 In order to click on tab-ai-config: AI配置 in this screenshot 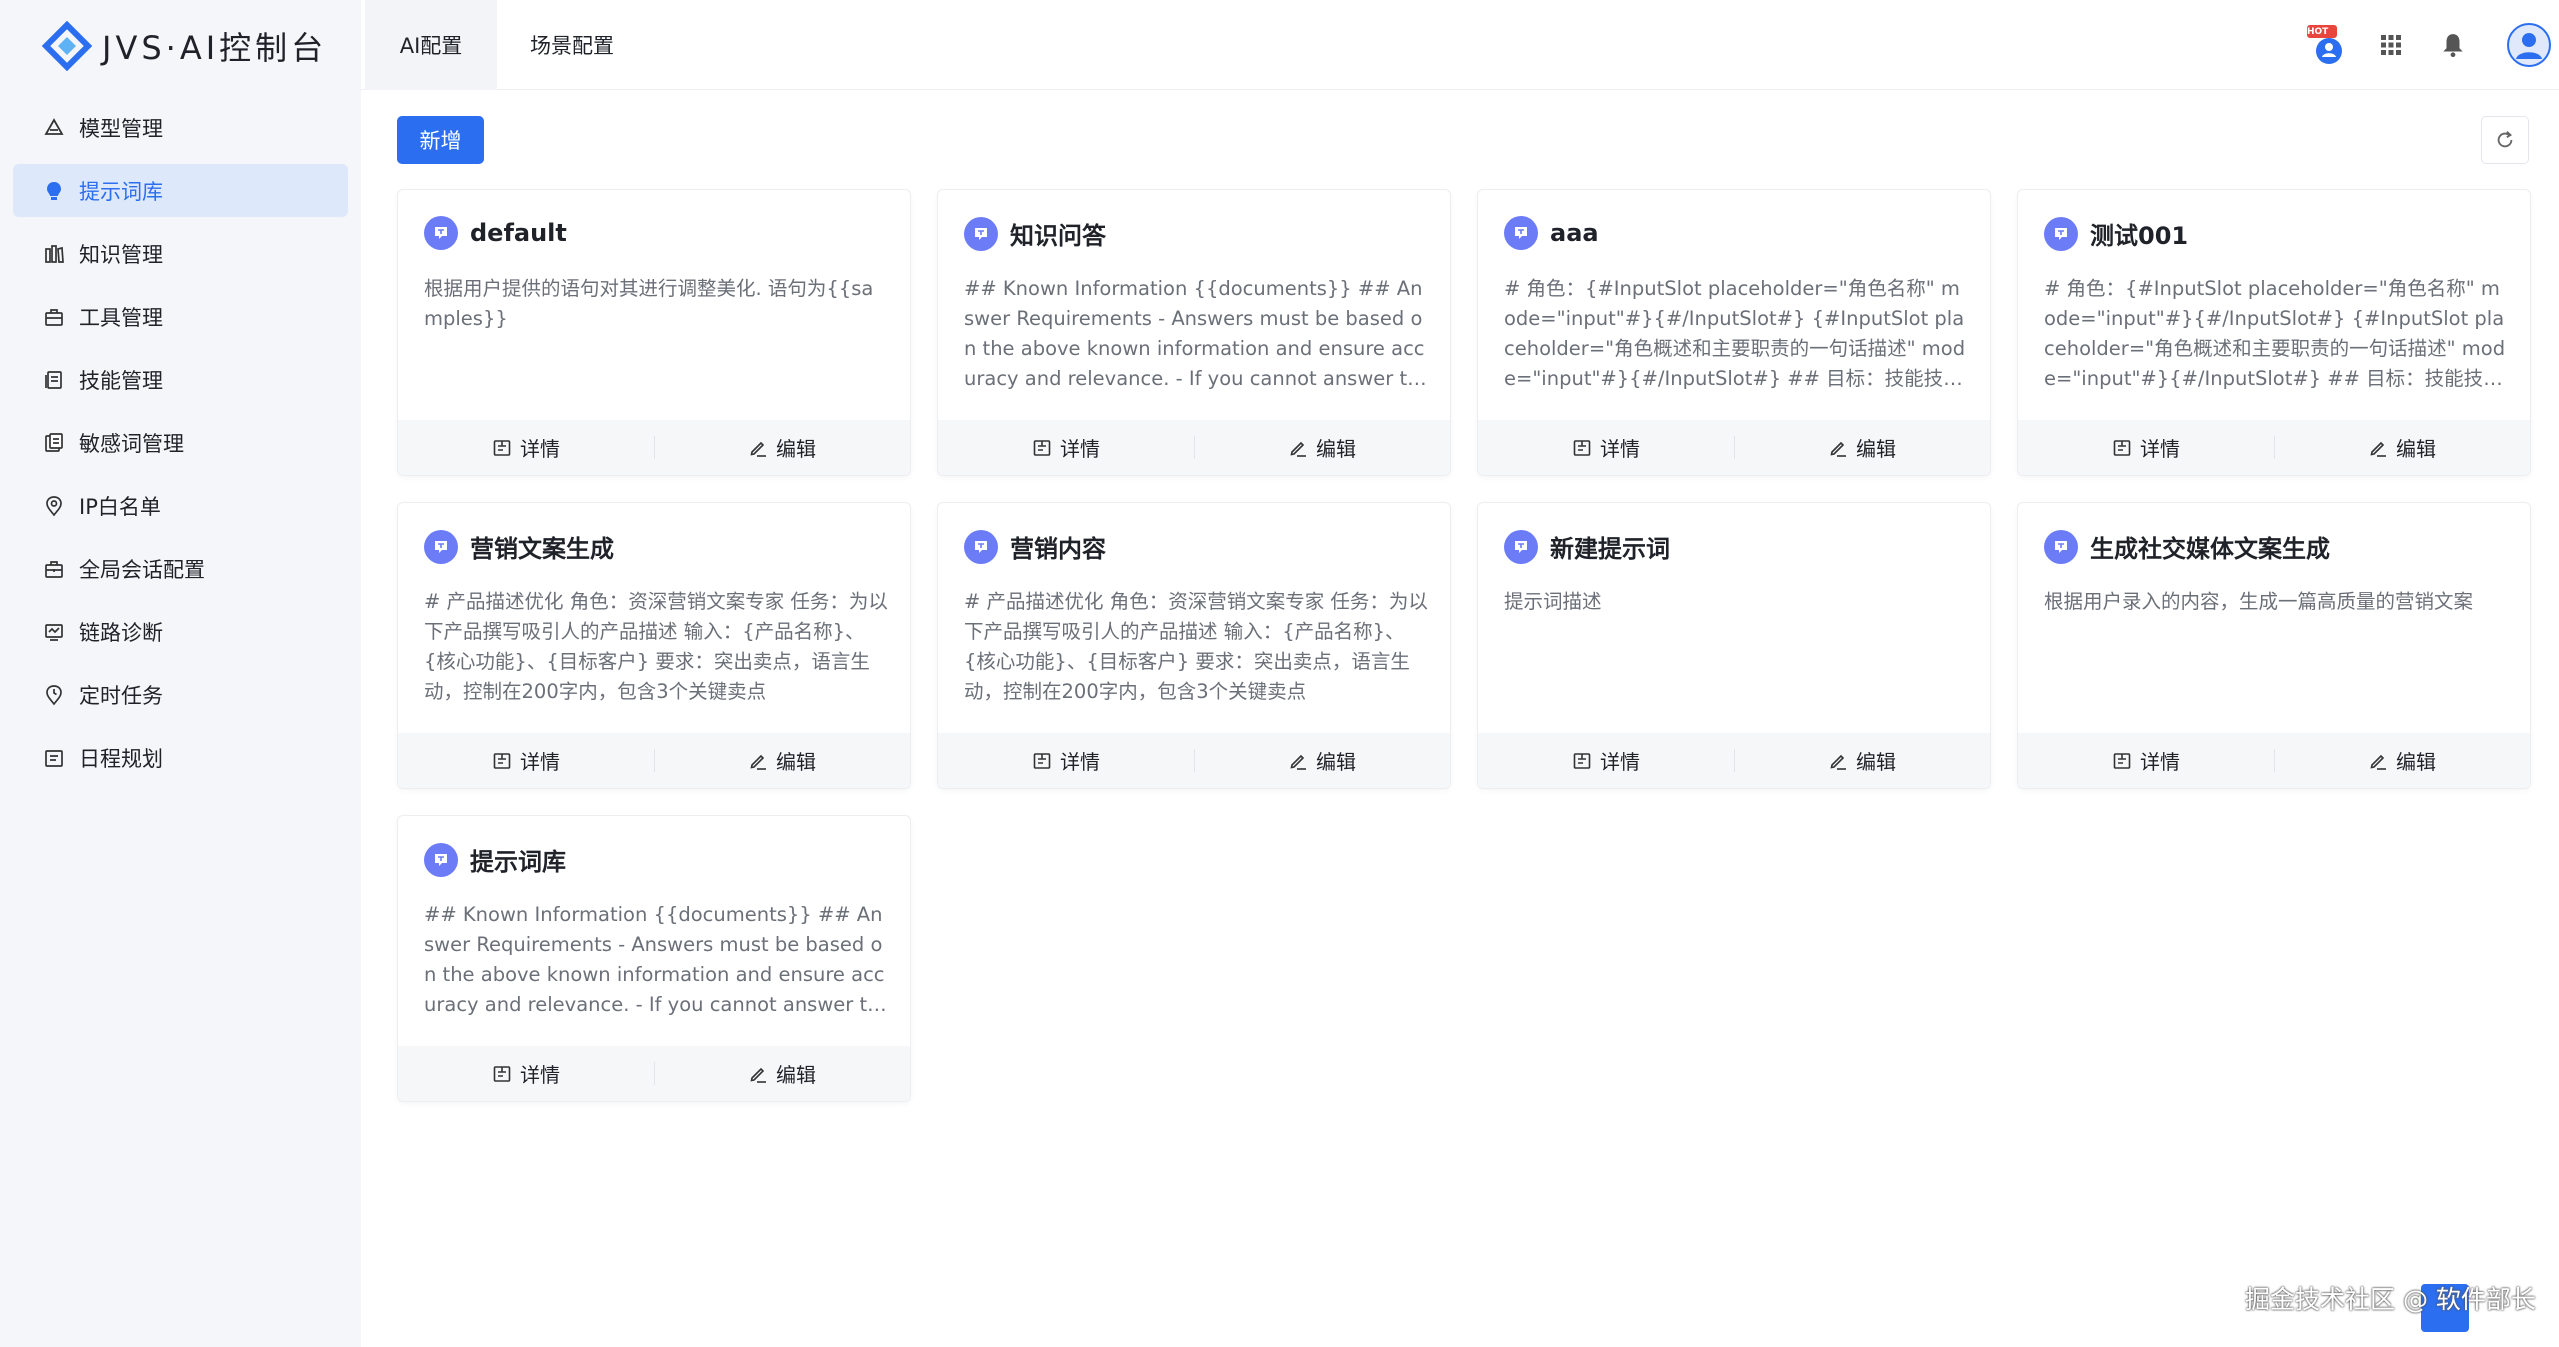, I will do `click(431, 45)`.